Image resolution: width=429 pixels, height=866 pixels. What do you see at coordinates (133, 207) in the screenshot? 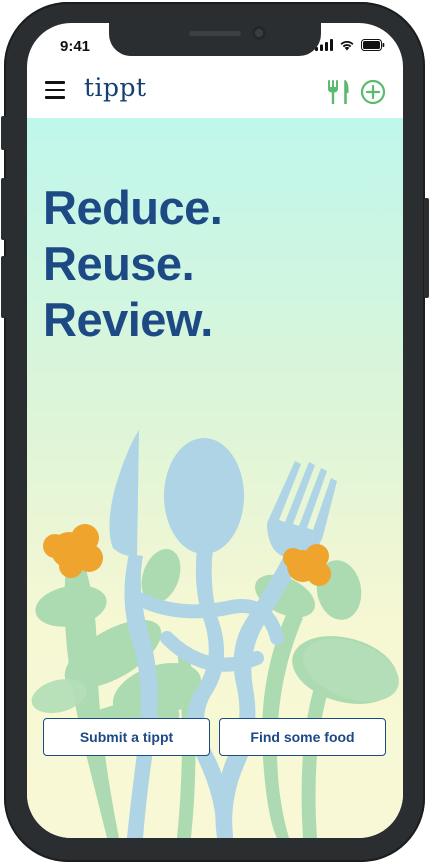
I see `headline-line-1: Reduce.` at bounding box center [133, 207].